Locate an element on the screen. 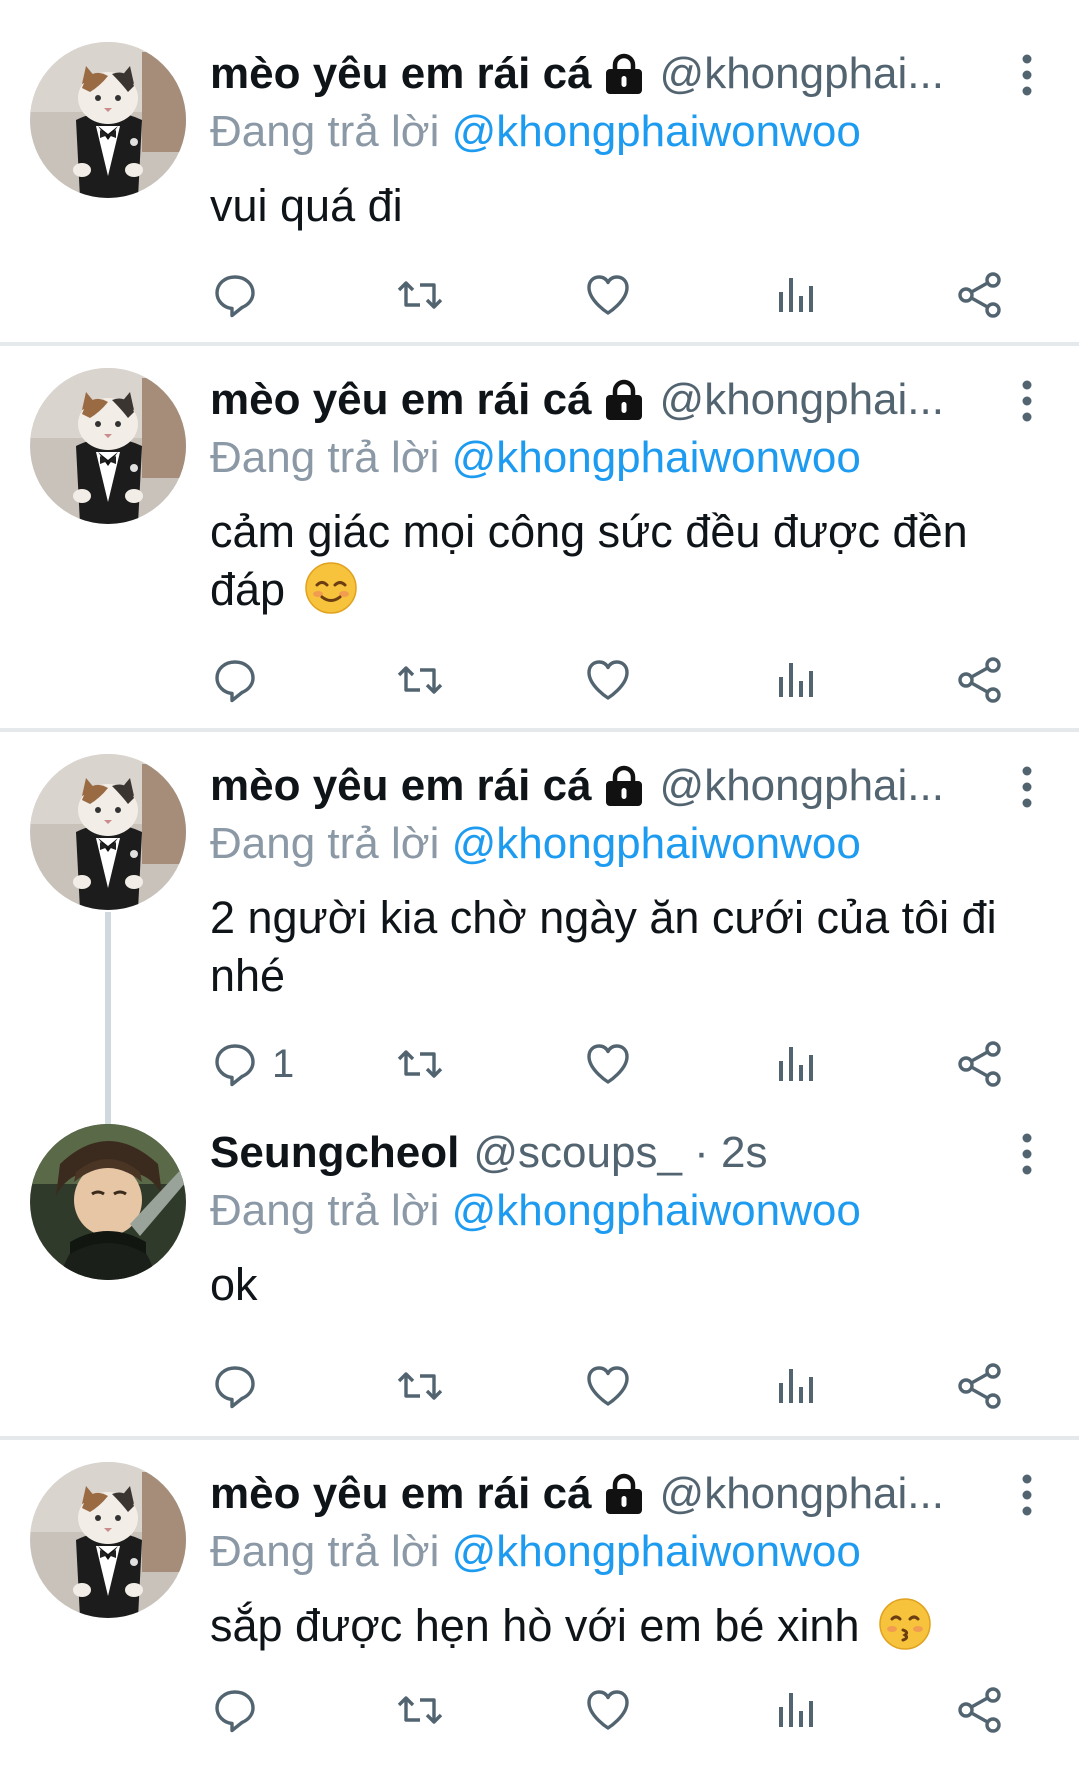 This screenshot has height=1771, width=1079. reply-count: 1 is located at coordinates (283, 1063).